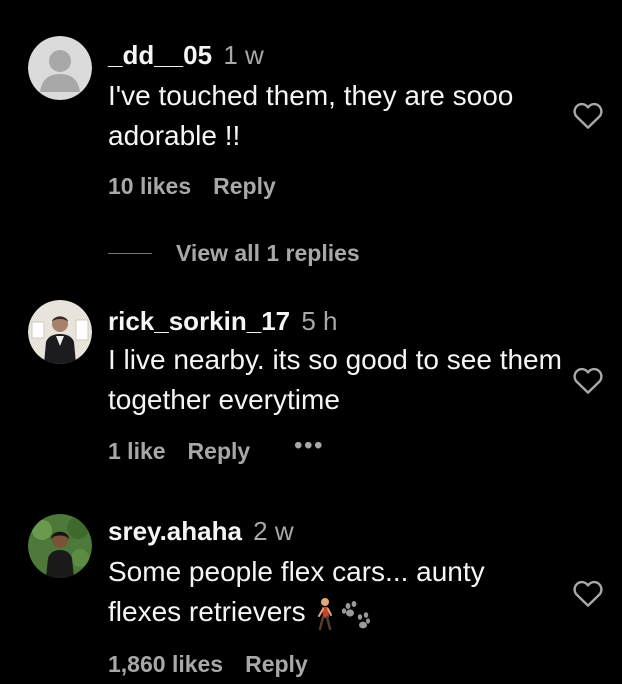 The height and width of the screenshot is (684, 622). What do you see at coordinates (268, 252) in the screenshot?
I see `view-replies-label: View all 1 replies` at bounding box center [268, 252].